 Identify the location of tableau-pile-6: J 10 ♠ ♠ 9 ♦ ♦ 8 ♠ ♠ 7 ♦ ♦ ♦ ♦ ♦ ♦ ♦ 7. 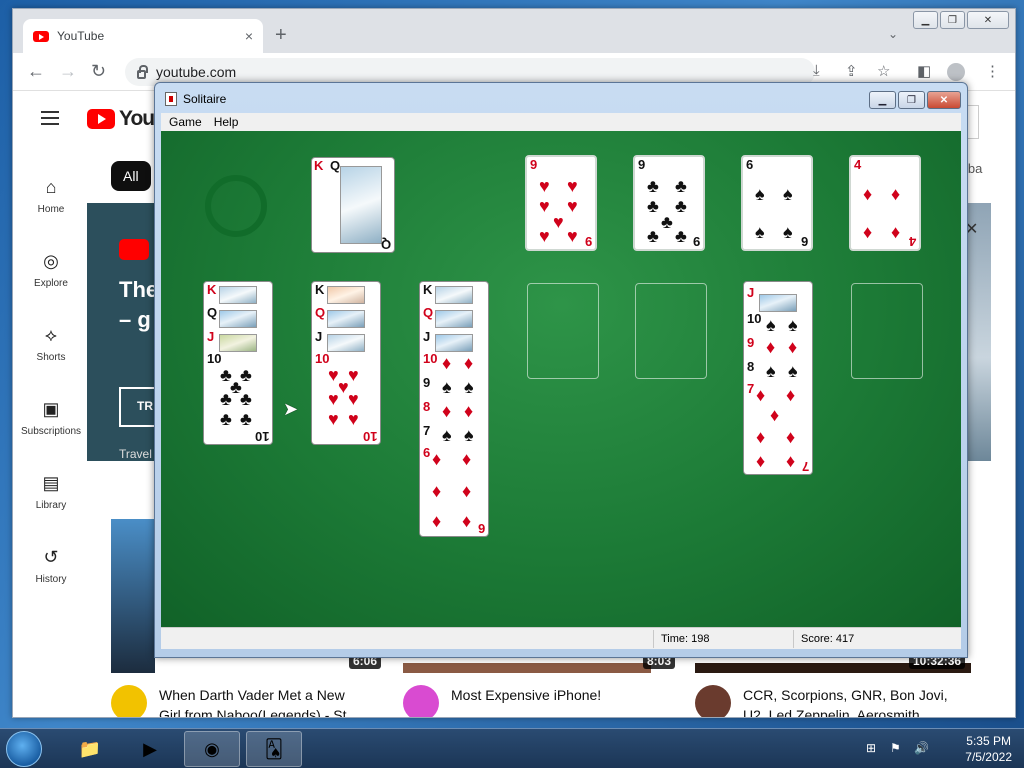
(778, 378).